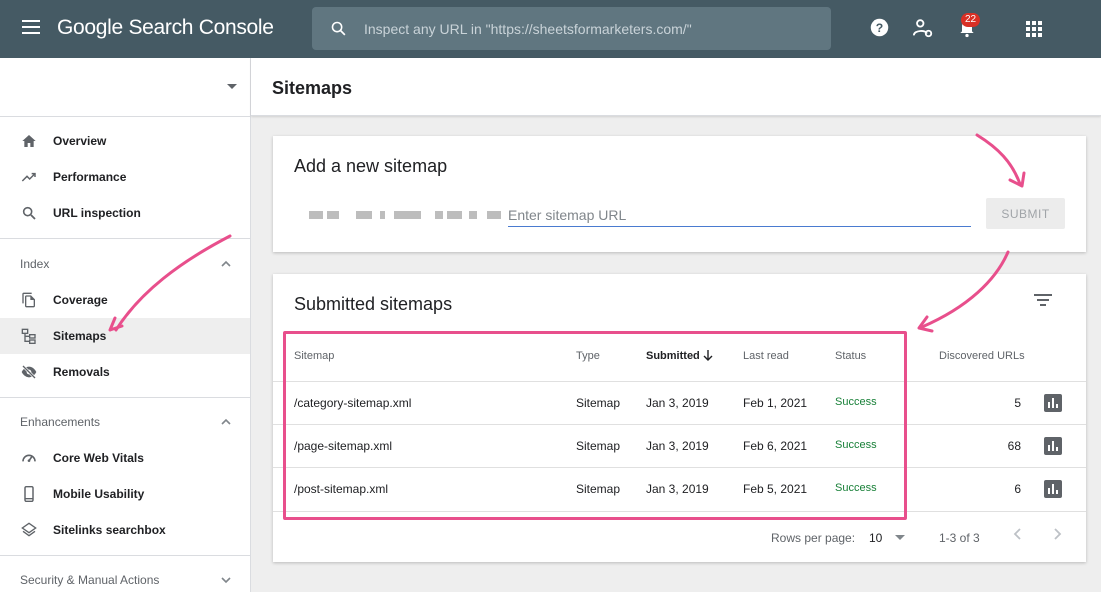 This screenshot has height=592, width=1101. What do you see at coordinates (739, 215) in the screenshot?
I see `sitemap-url-input` at bounding box center [739, 215].